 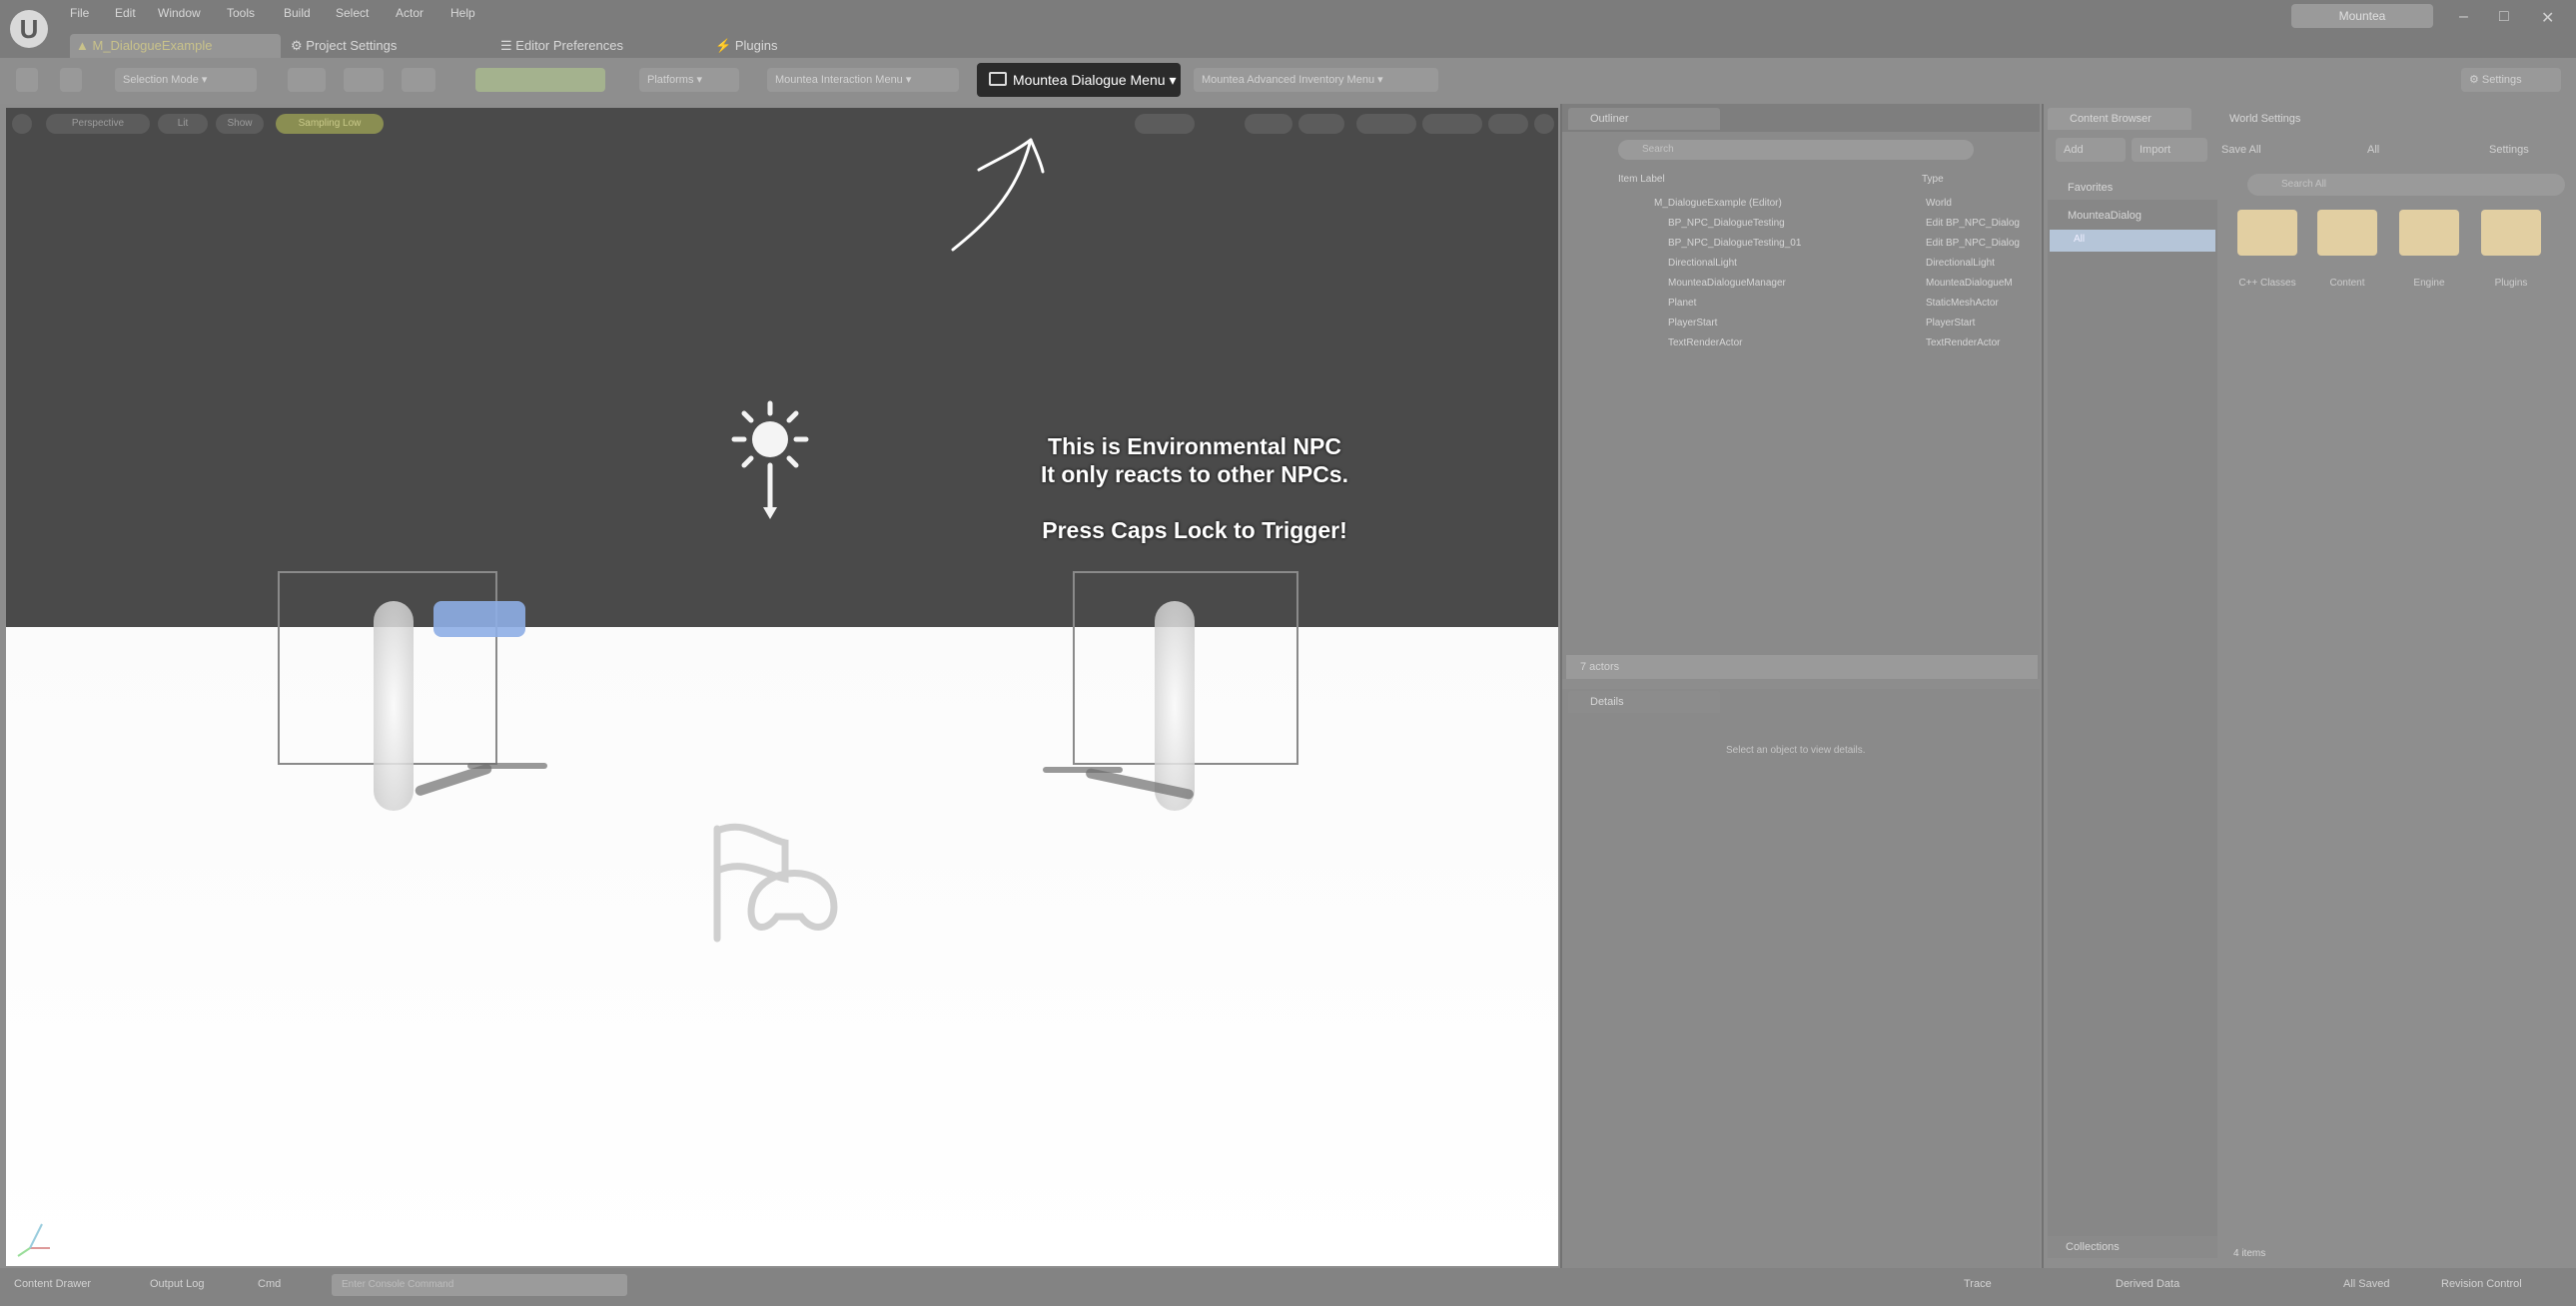 What do you see at coordinates (2267, 283) in the screenshot?
I see `folder-label: C++ Classes` at bounding box center [2267, 283].